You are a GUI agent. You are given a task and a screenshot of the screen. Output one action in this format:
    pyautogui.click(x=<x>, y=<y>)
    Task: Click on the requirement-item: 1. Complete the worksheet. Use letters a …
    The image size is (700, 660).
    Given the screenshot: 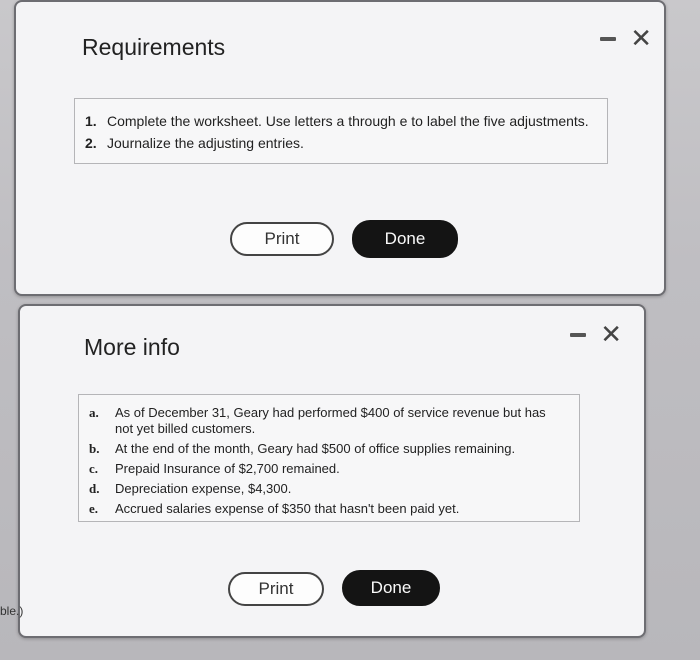 What is the action you would take?
    pyautogui.click(x=337, y=121)
    